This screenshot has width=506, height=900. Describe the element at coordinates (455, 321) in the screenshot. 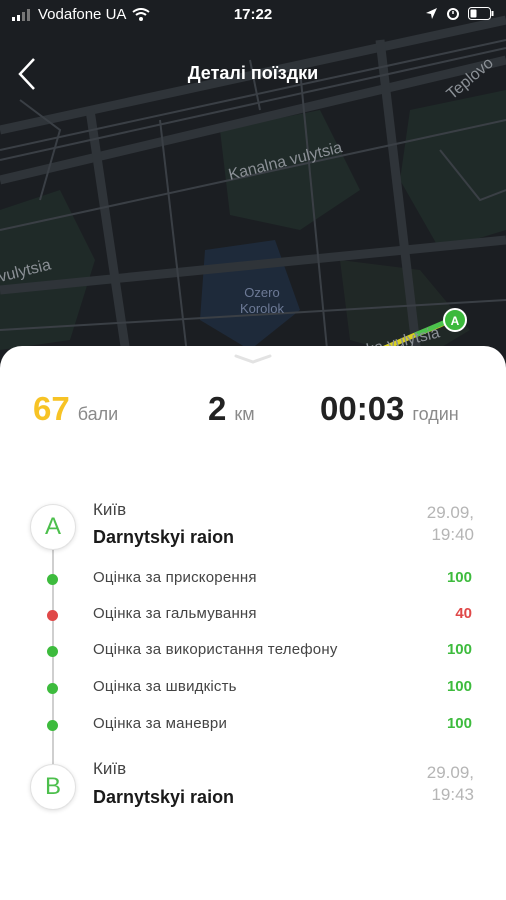

I see `map-marker-label: A` at that location.